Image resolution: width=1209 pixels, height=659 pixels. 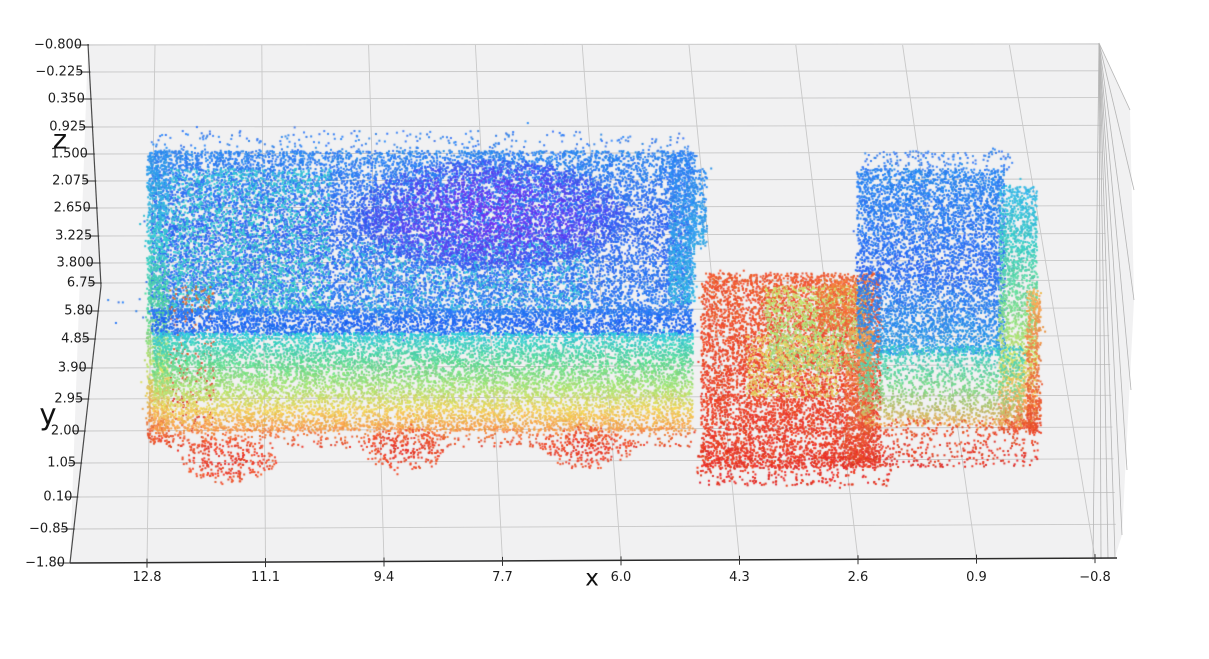 What do you see at coordinates (592, 578) in the screenshot?
I see `x-axis-label: x` at bounding box center [592, 578].